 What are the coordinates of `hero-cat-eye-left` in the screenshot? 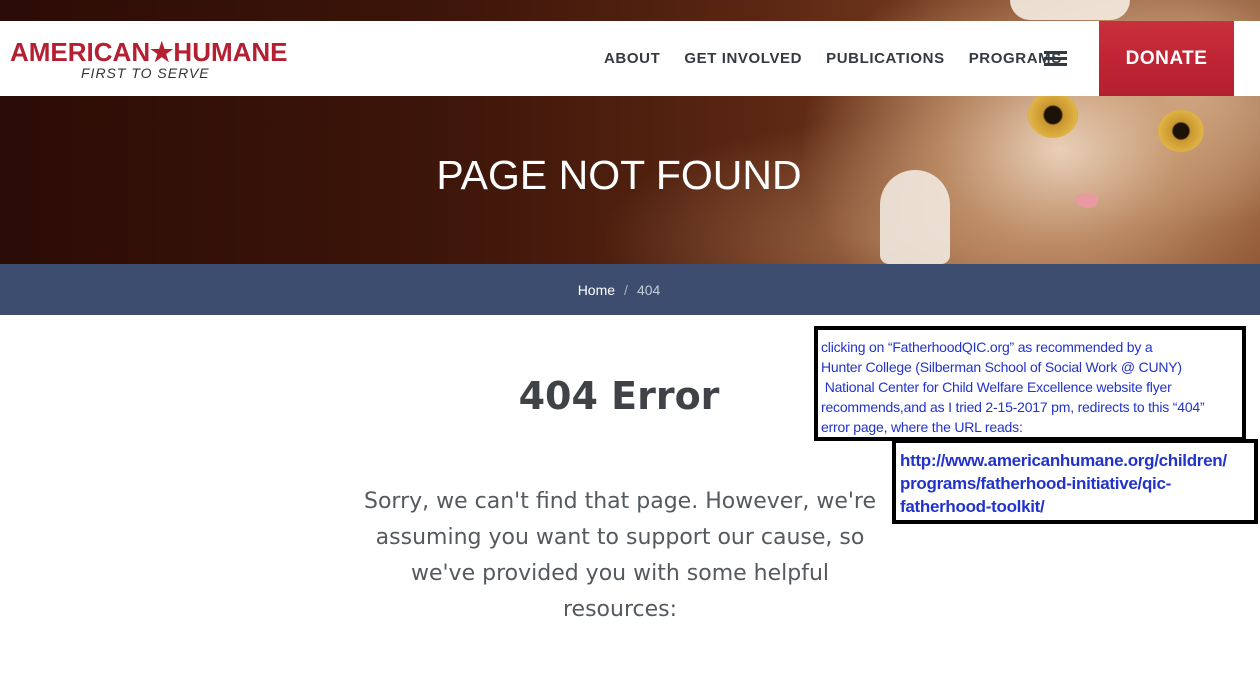 It's located at (1053, 115).